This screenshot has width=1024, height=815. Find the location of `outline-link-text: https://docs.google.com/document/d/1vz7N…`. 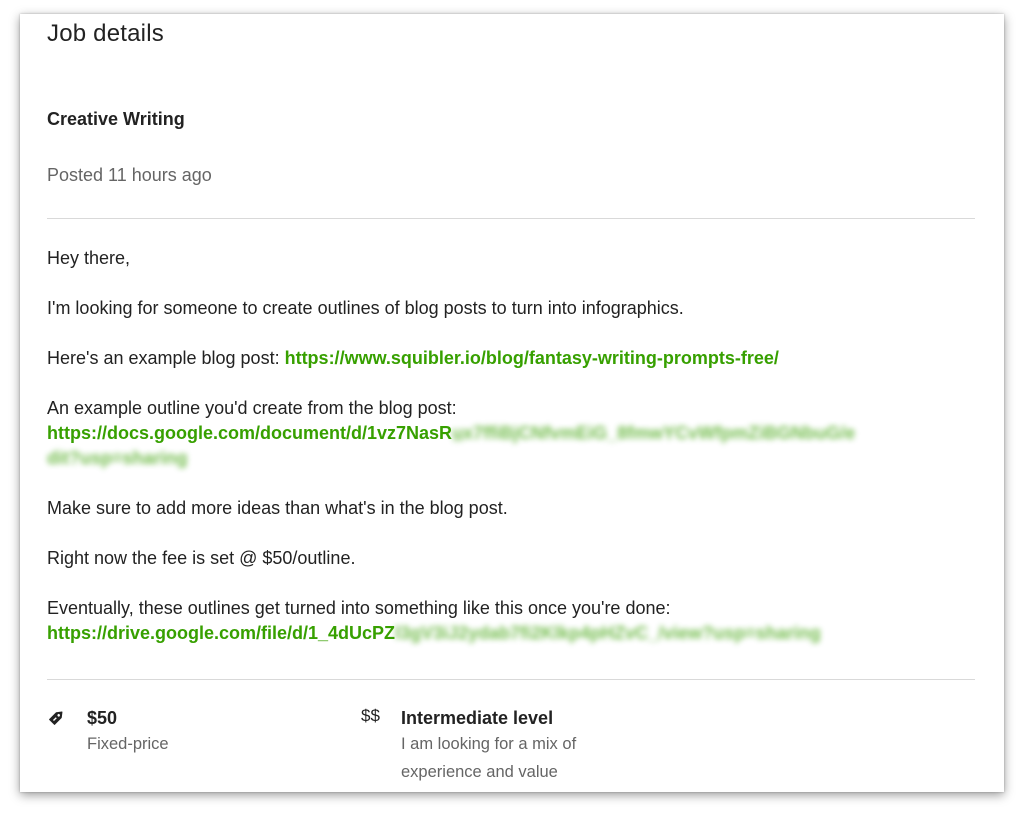

outline-link-text: https://docs.google.com/document/d/1vz7N… is located at coordinates (250, 433).